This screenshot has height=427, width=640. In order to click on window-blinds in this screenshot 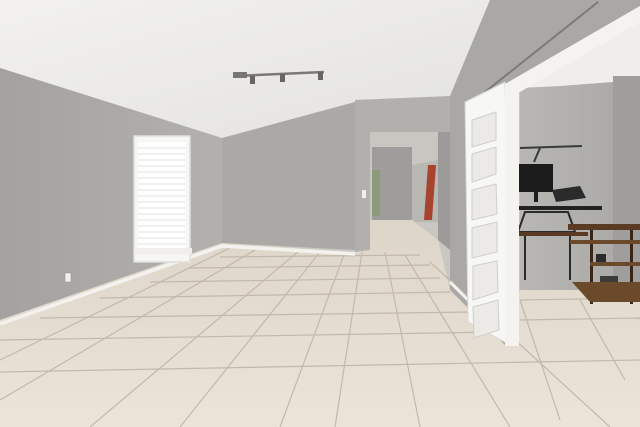, I will do `click(162, 199)`.